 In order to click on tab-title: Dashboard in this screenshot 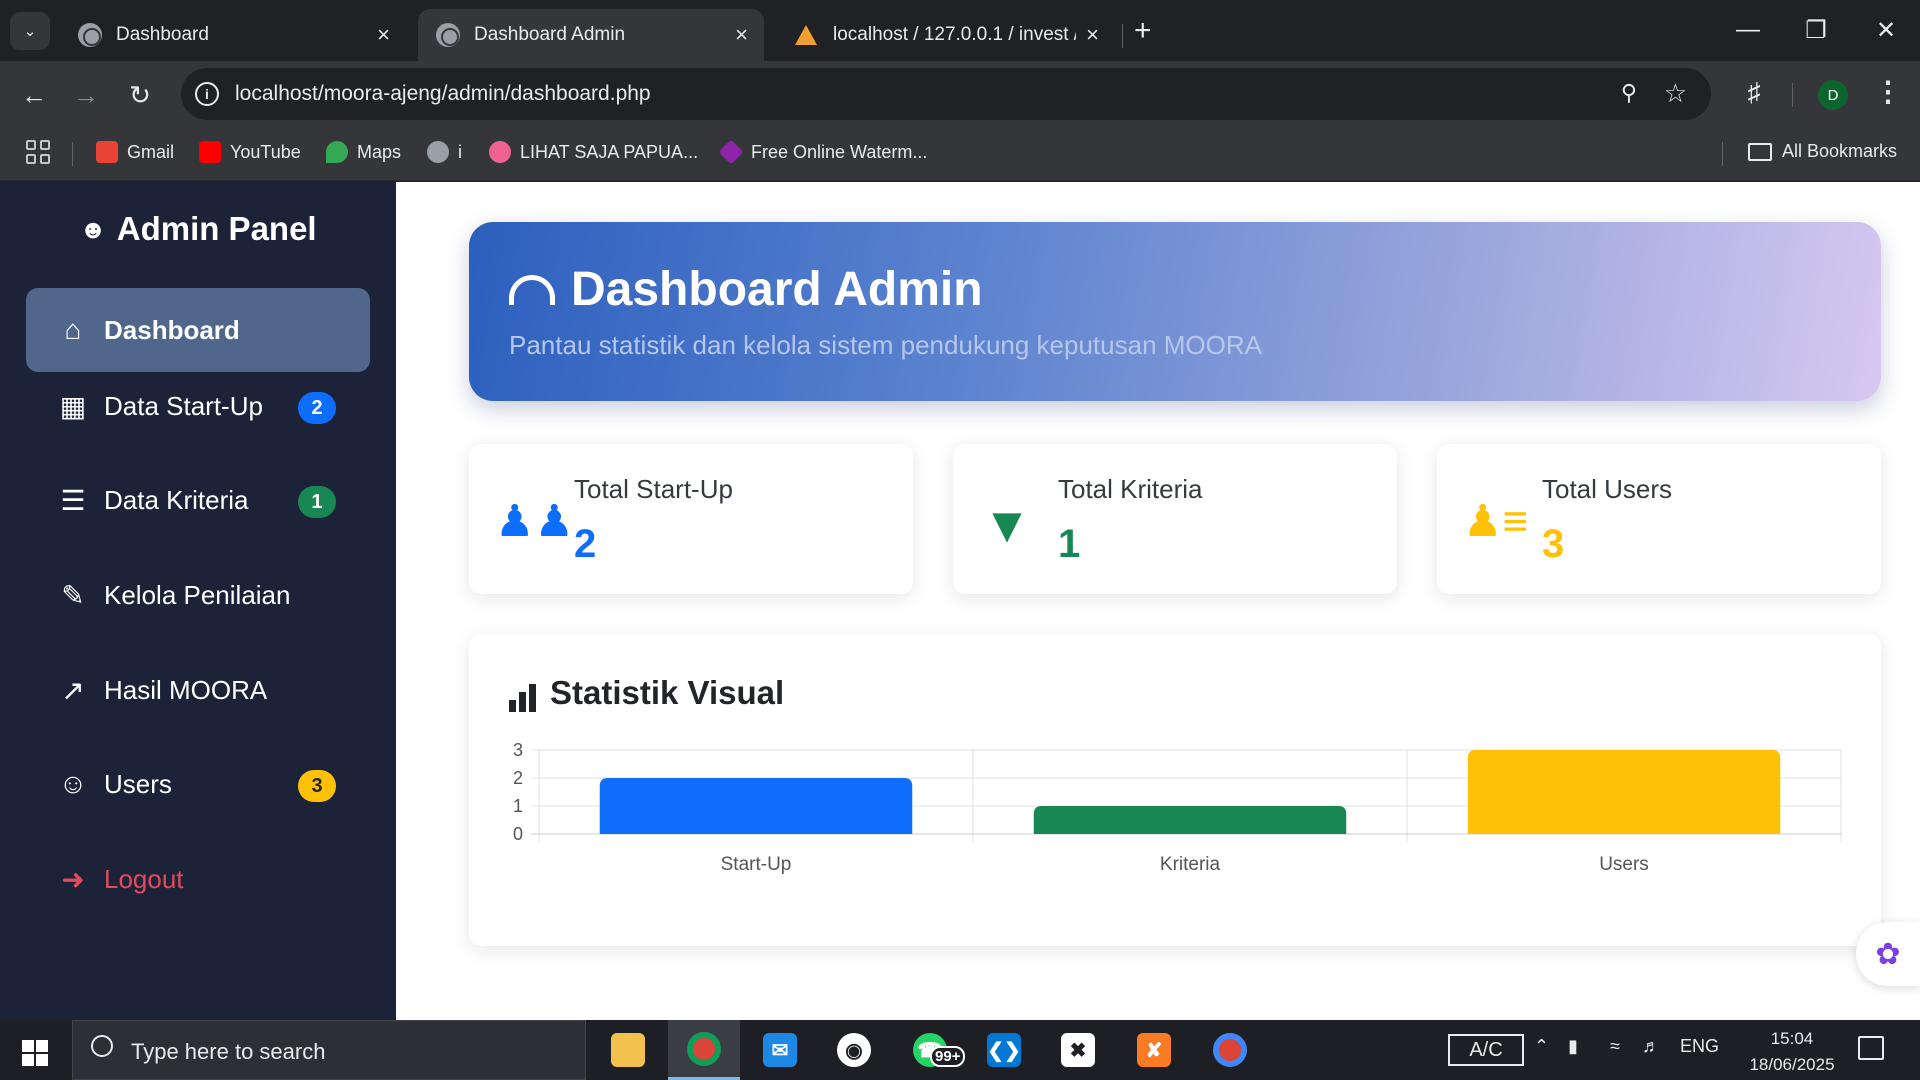, I will do `click(162, 34)`.